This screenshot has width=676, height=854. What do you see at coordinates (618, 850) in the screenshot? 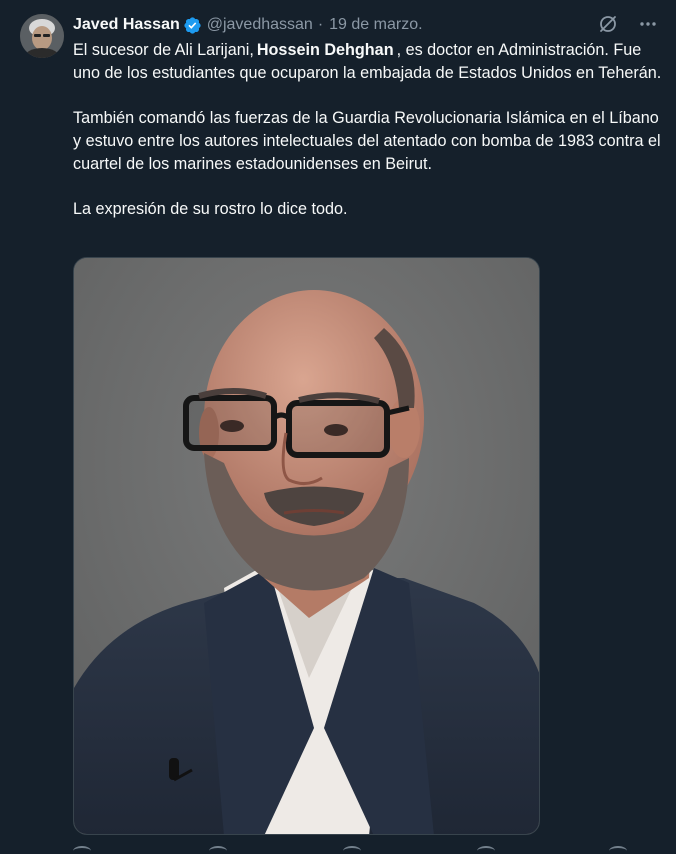
I see `bookmark-icon` at bounding box center [618, 850].